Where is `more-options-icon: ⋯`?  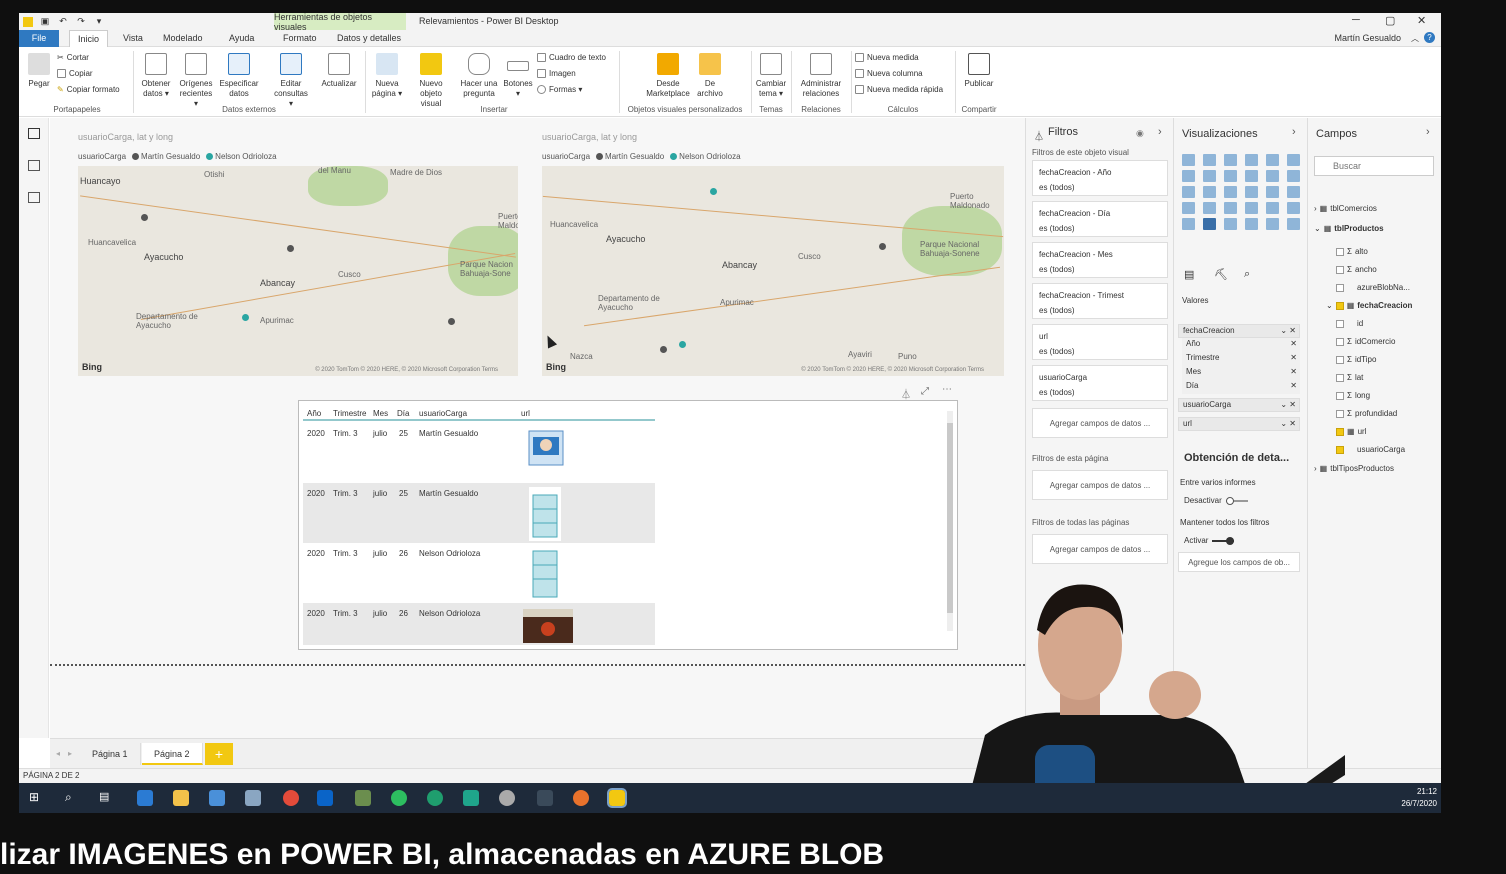
more-options-icon: ⋯ is located at coordinates (947, 389).